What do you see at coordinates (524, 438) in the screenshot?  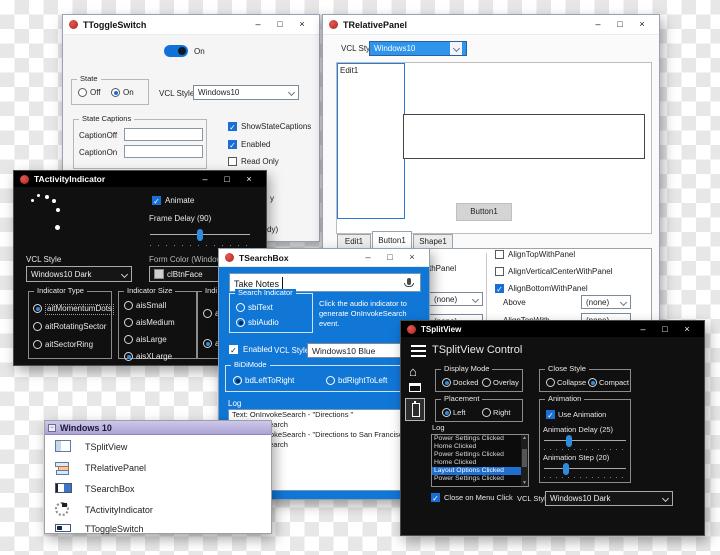 I see `scroll-up-icon: ▲` at bounding box center [524, 438].